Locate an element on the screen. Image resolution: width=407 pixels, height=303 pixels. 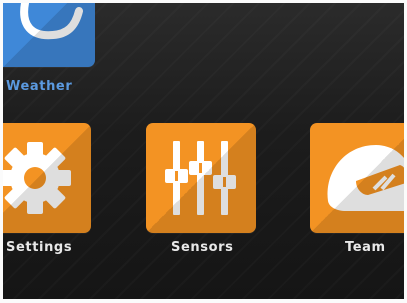
app-label-settings: Settings is located at coordinates (39, 247).